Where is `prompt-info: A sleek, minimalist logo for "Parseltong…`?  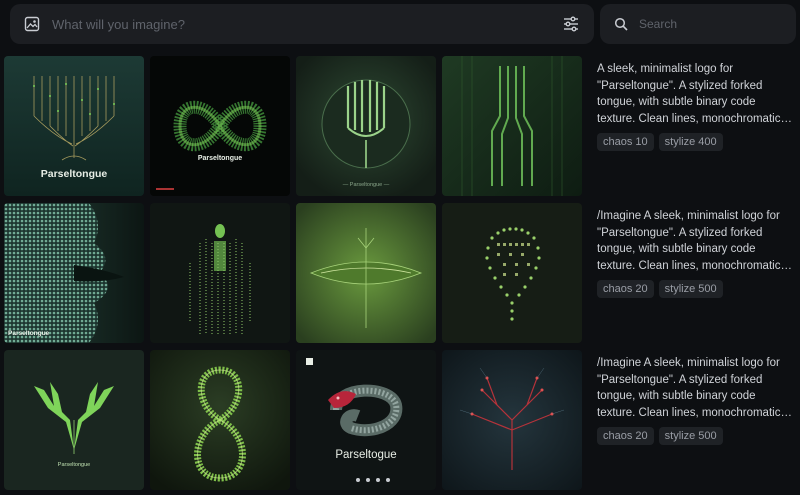 prompt-info: A sleek, minimalist logo for "Parseltong… is located at coordinates (697, 106).